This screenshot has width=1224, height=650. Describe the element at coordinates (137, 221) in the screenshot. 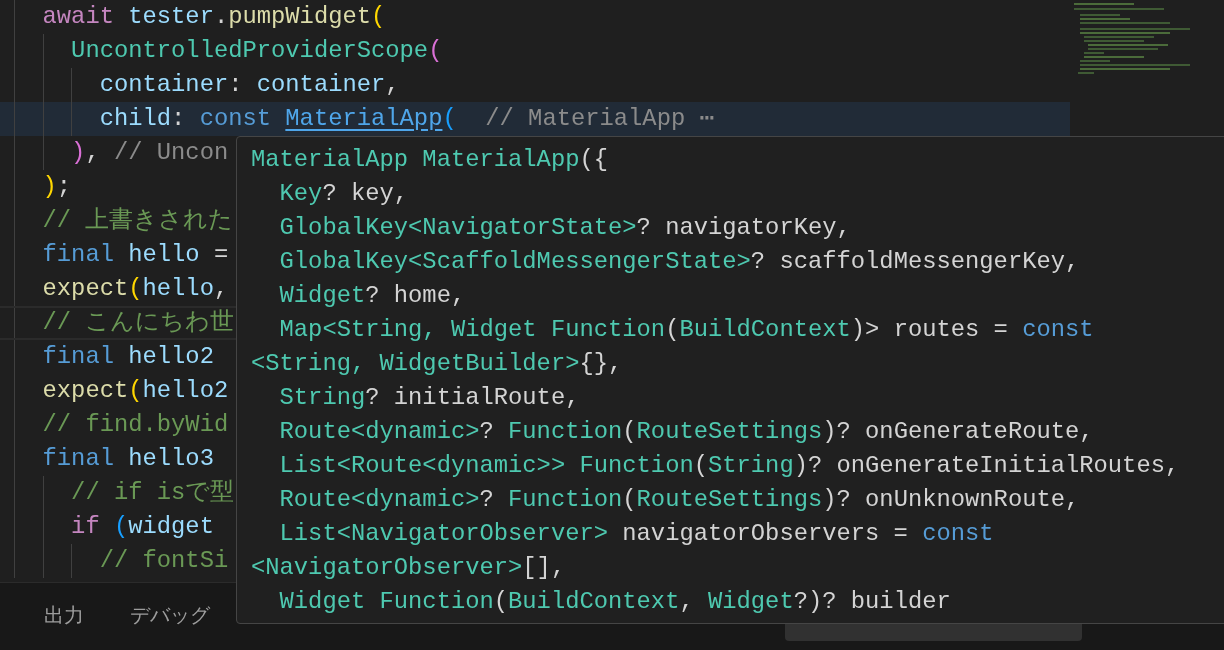

I see `code-line: // 上書きされた` at that location.